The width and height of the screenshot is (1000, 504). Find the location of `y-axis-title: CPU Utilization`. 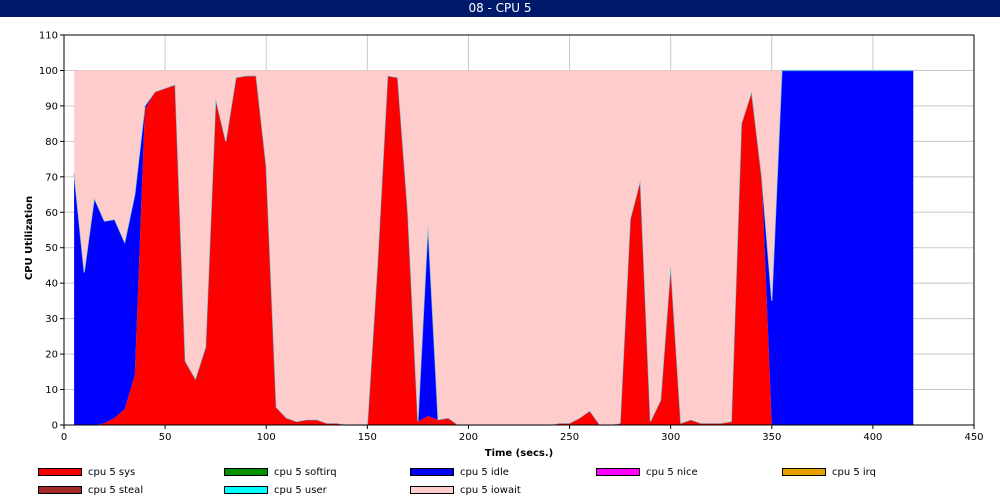

y-axis-title: CPU Utilization is located at coordinates (29, 238).